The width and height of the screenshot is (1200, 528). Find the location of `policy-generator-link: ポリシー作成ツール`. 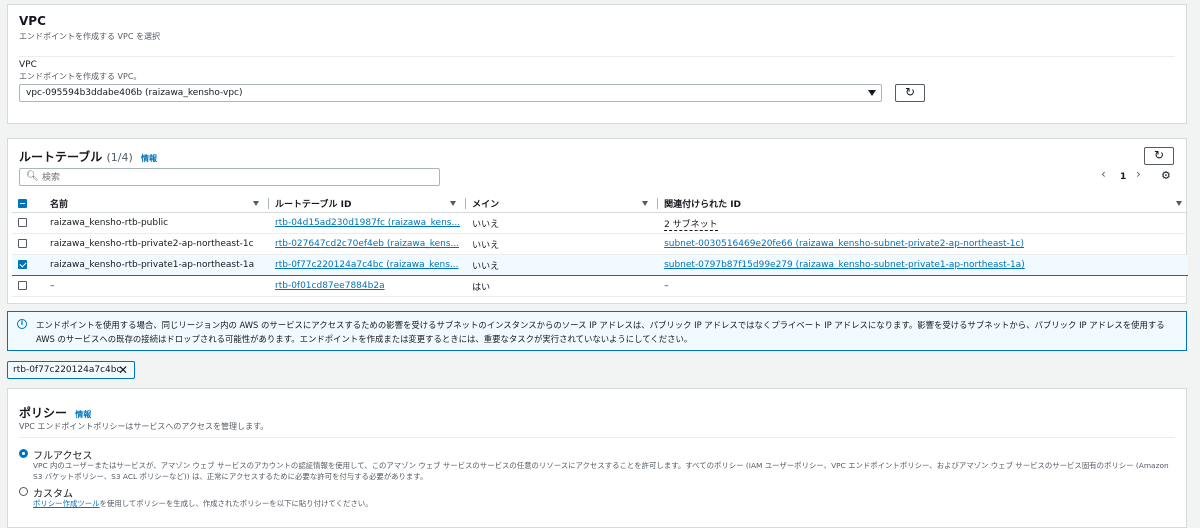

policy-generator-link: ポリシー作成ツール is located at coordinates (66, 503).